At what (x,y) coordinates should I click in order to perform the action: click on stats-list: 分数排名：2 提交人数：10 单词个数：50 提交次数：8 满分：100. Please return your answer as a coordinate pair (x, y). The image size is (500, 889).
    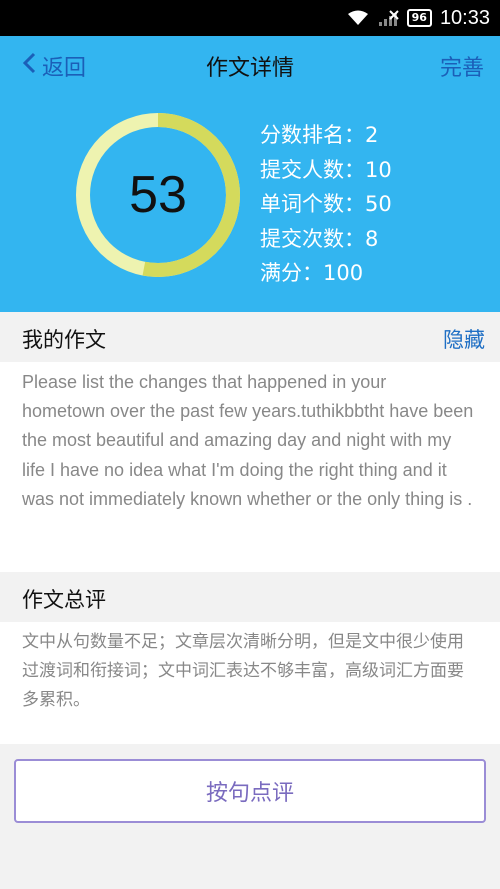
    Looking at the image, I should click on (326, 204).